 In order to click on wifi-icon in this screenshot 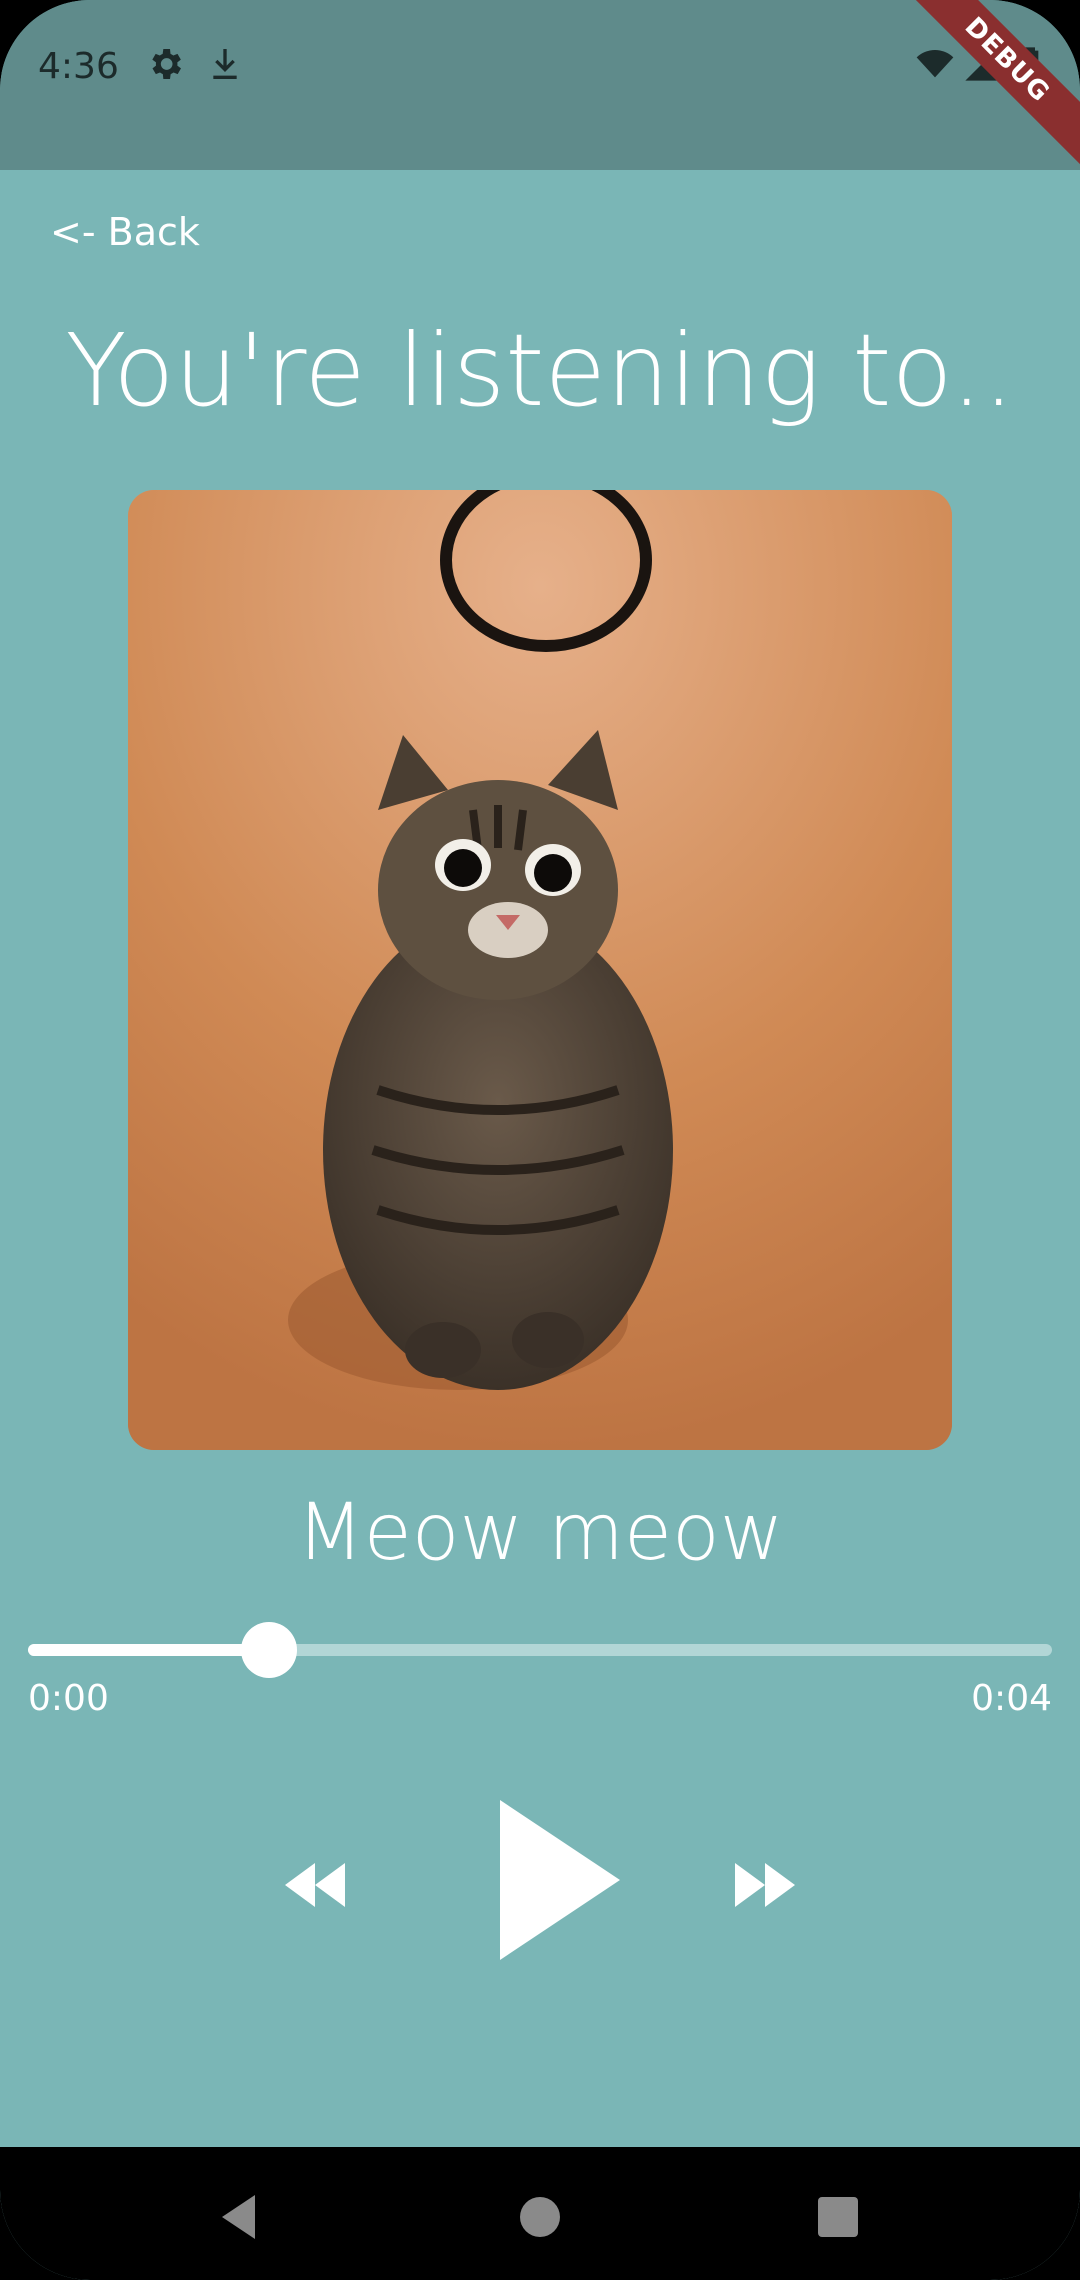, I will do `click(935, 64)`.